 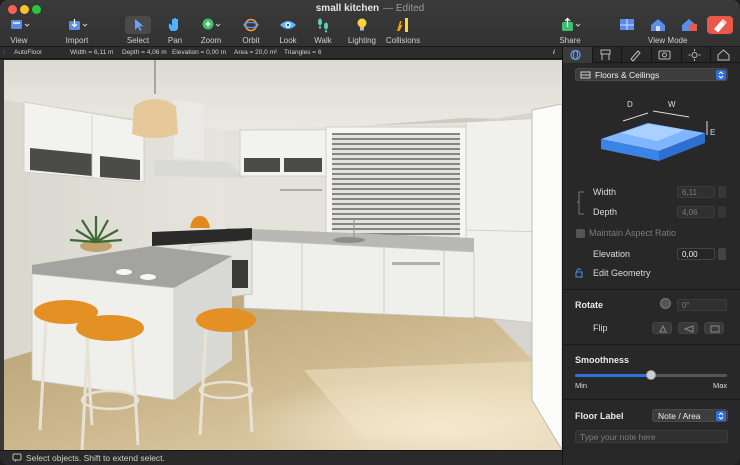 What do you see at coordinates (600, 328) in the screenshot?
I see `flip-label: Flip` at bounding box center [600, 328].